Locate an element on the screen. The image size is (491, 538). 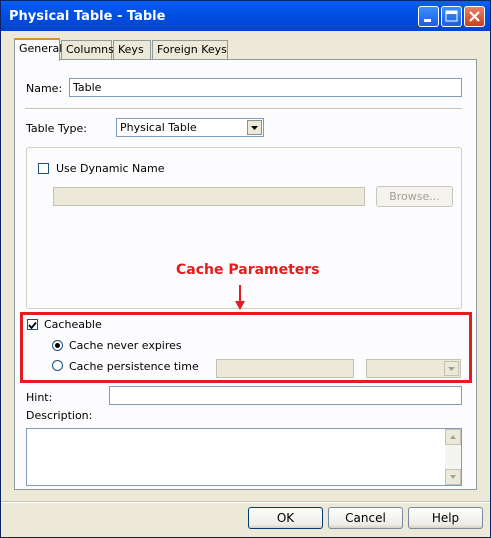
close-button is located at coordinates (474, 16).